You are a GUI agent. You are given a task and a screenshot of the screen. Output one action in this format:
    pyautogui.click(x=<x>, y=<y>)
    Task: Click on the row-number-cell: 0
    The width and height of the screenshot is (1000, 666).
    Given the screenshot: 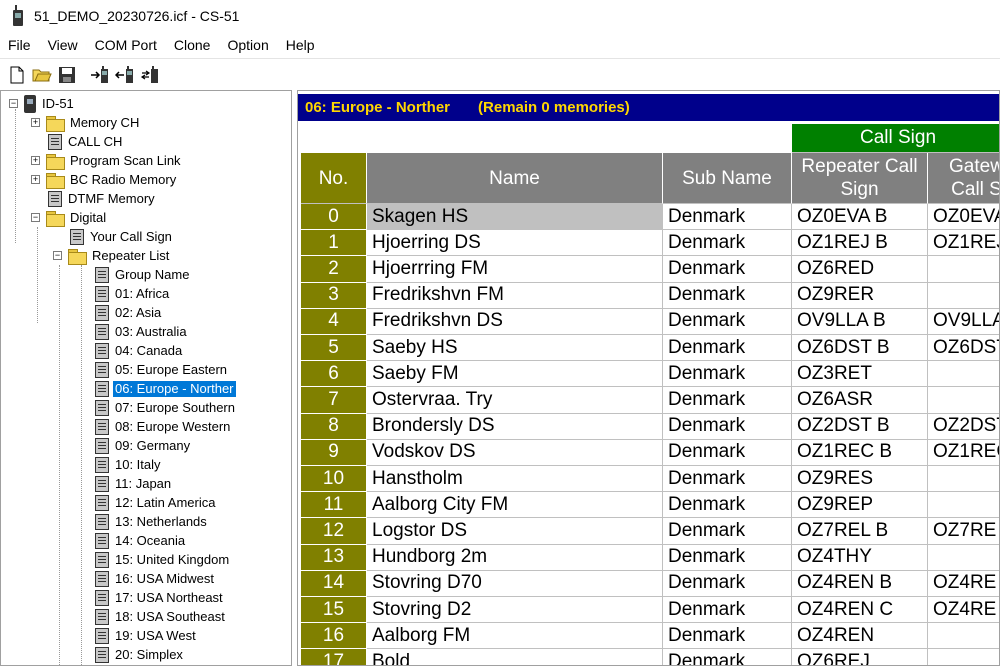 What is the action you would take?
    pyautogui.click(x=334, y=217)
    